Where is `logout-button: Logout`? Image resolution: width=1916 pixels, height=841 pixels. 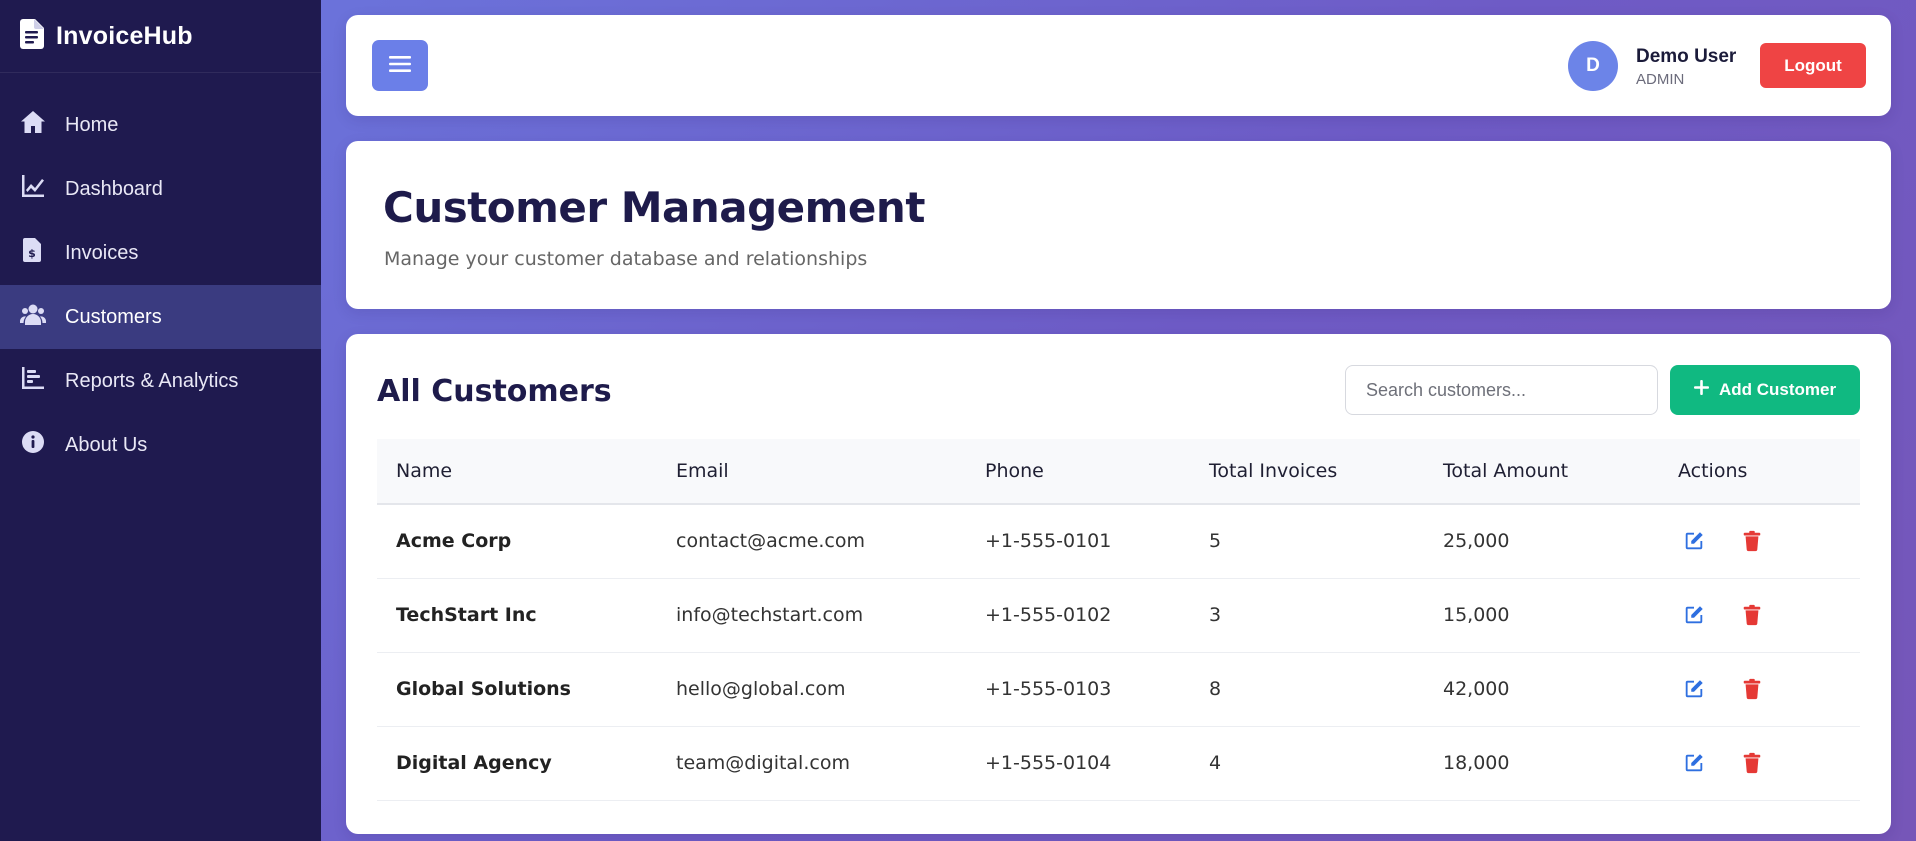
logout-button: Logout is located at coordinates (1813, 65).